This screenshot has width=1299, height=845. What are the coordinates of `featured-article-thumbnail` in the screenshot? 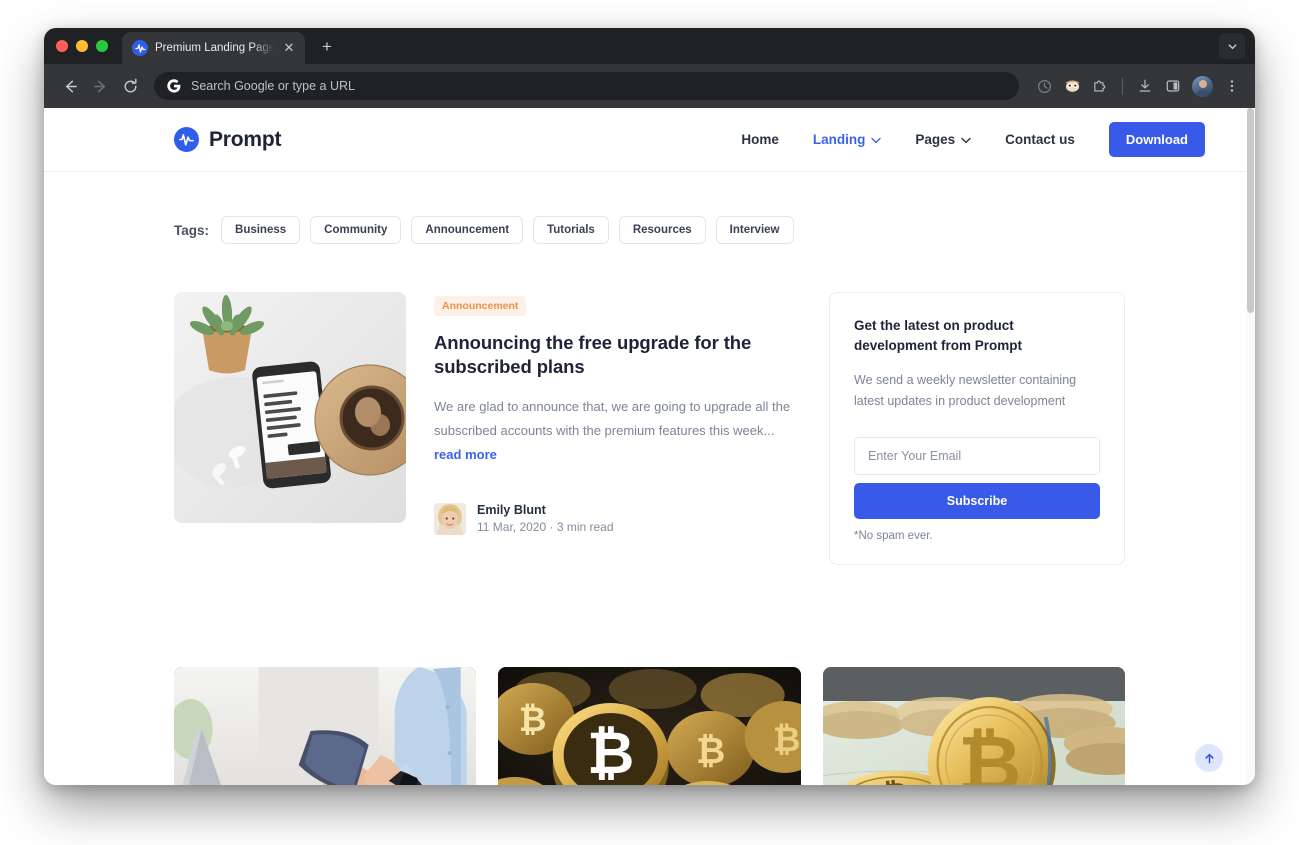 It's located at (290, 407).